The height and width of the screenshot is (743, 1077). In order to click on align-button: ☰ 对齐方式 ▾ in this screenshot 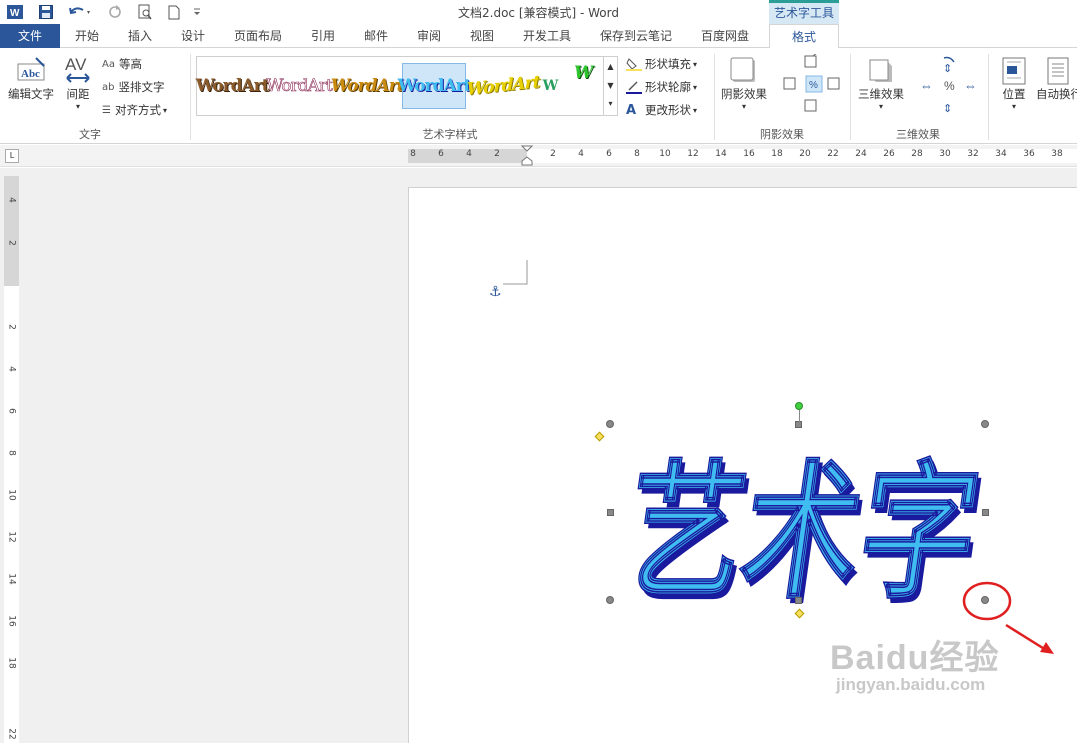, I will do `click(134, 110)`.